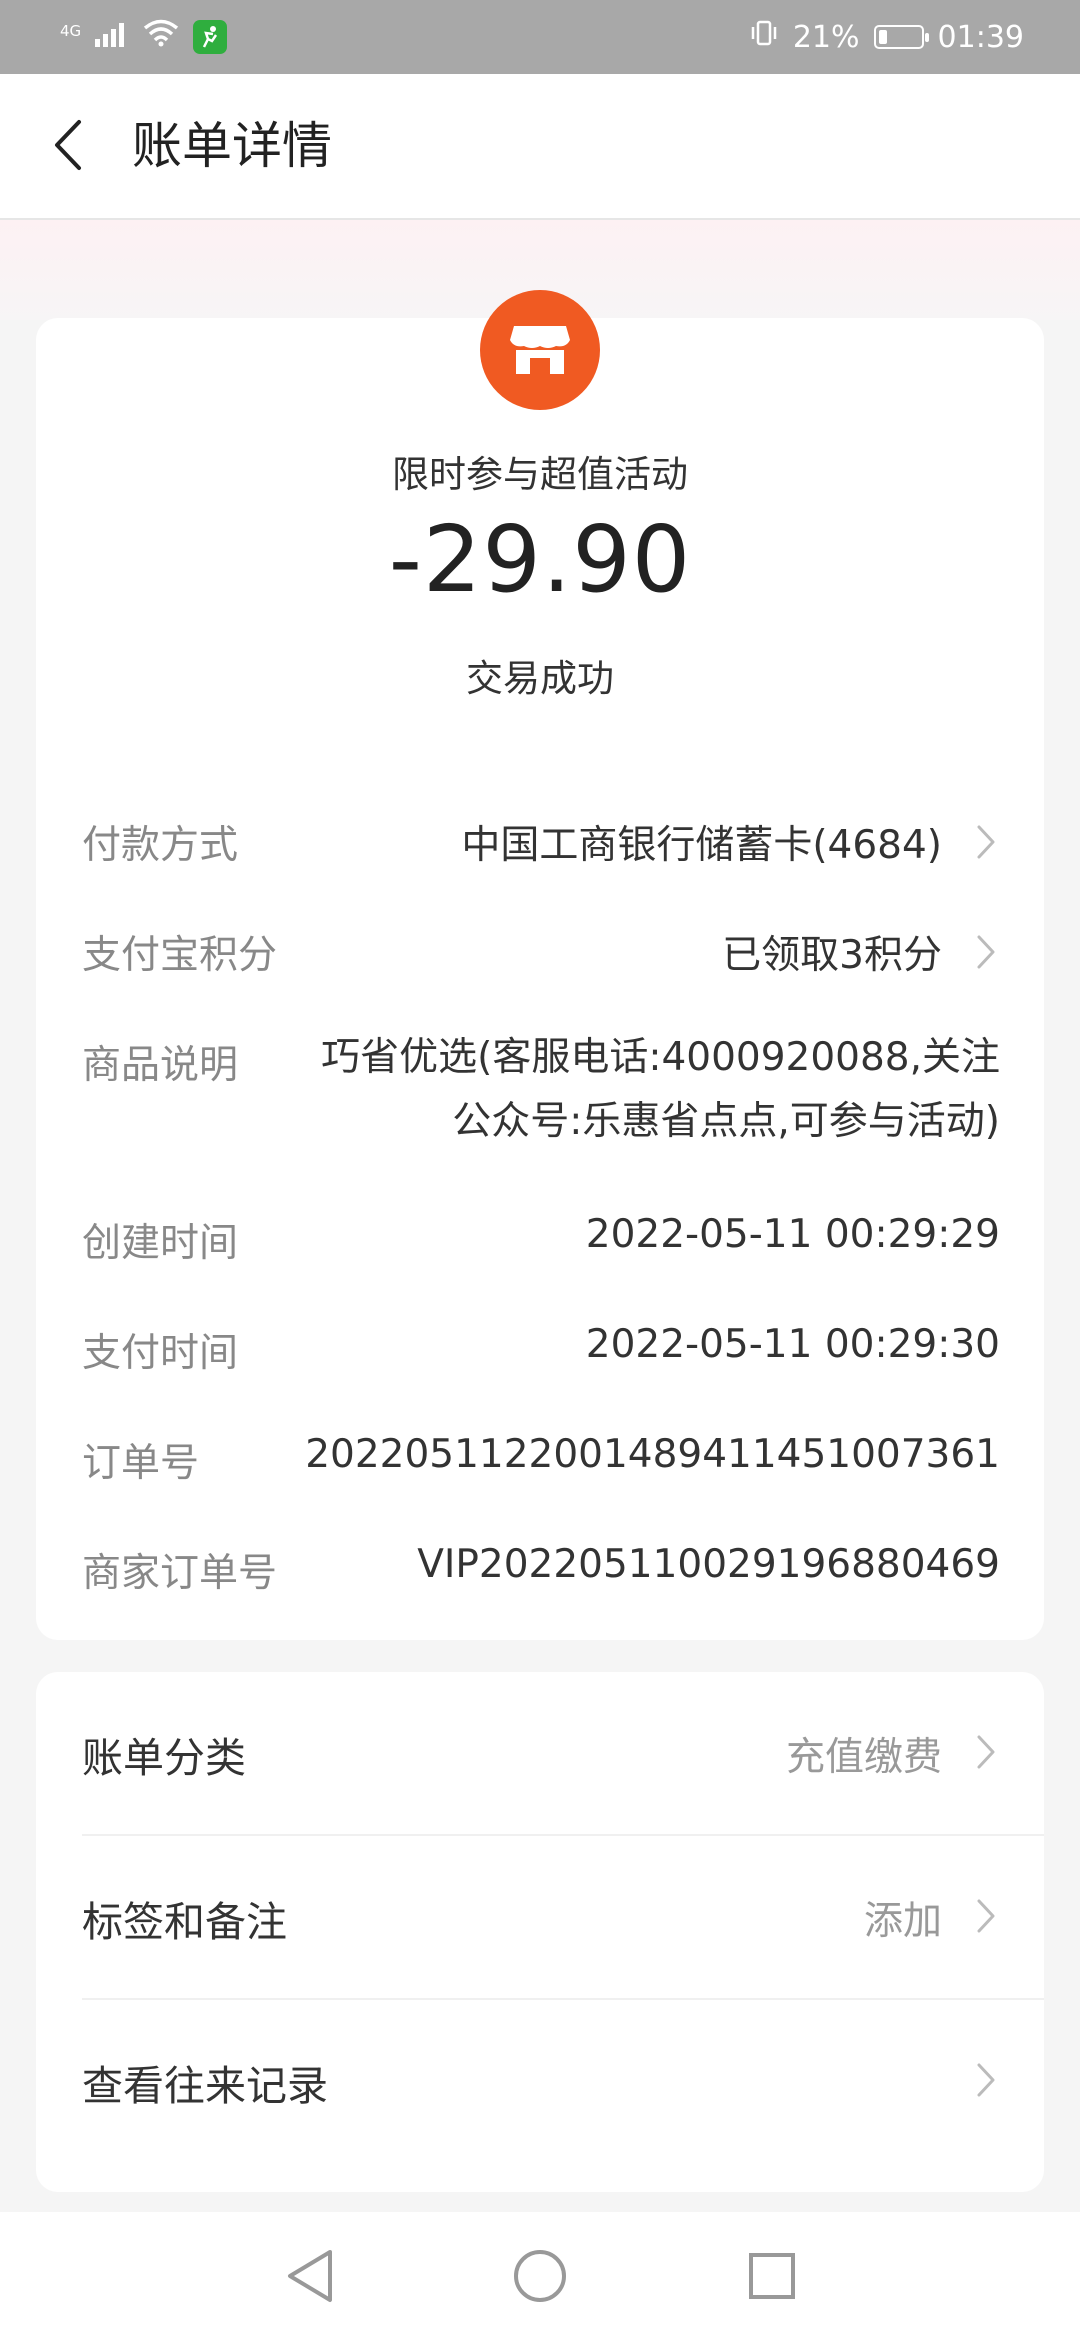  Describe the element at coordinates (764, 37) in the screenshot. I see `vibrate-icon` at that location.